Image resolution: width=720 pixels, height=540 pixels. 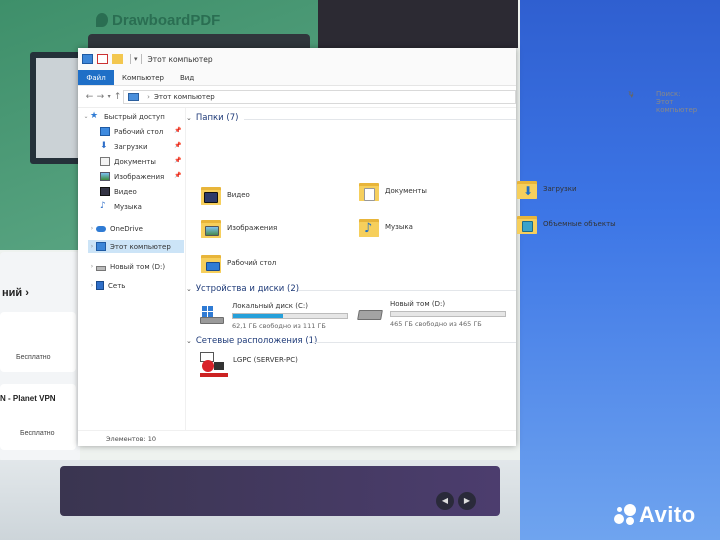 I want to click on folder-desktop: Рабочий стол, so click(x=238, y=263).